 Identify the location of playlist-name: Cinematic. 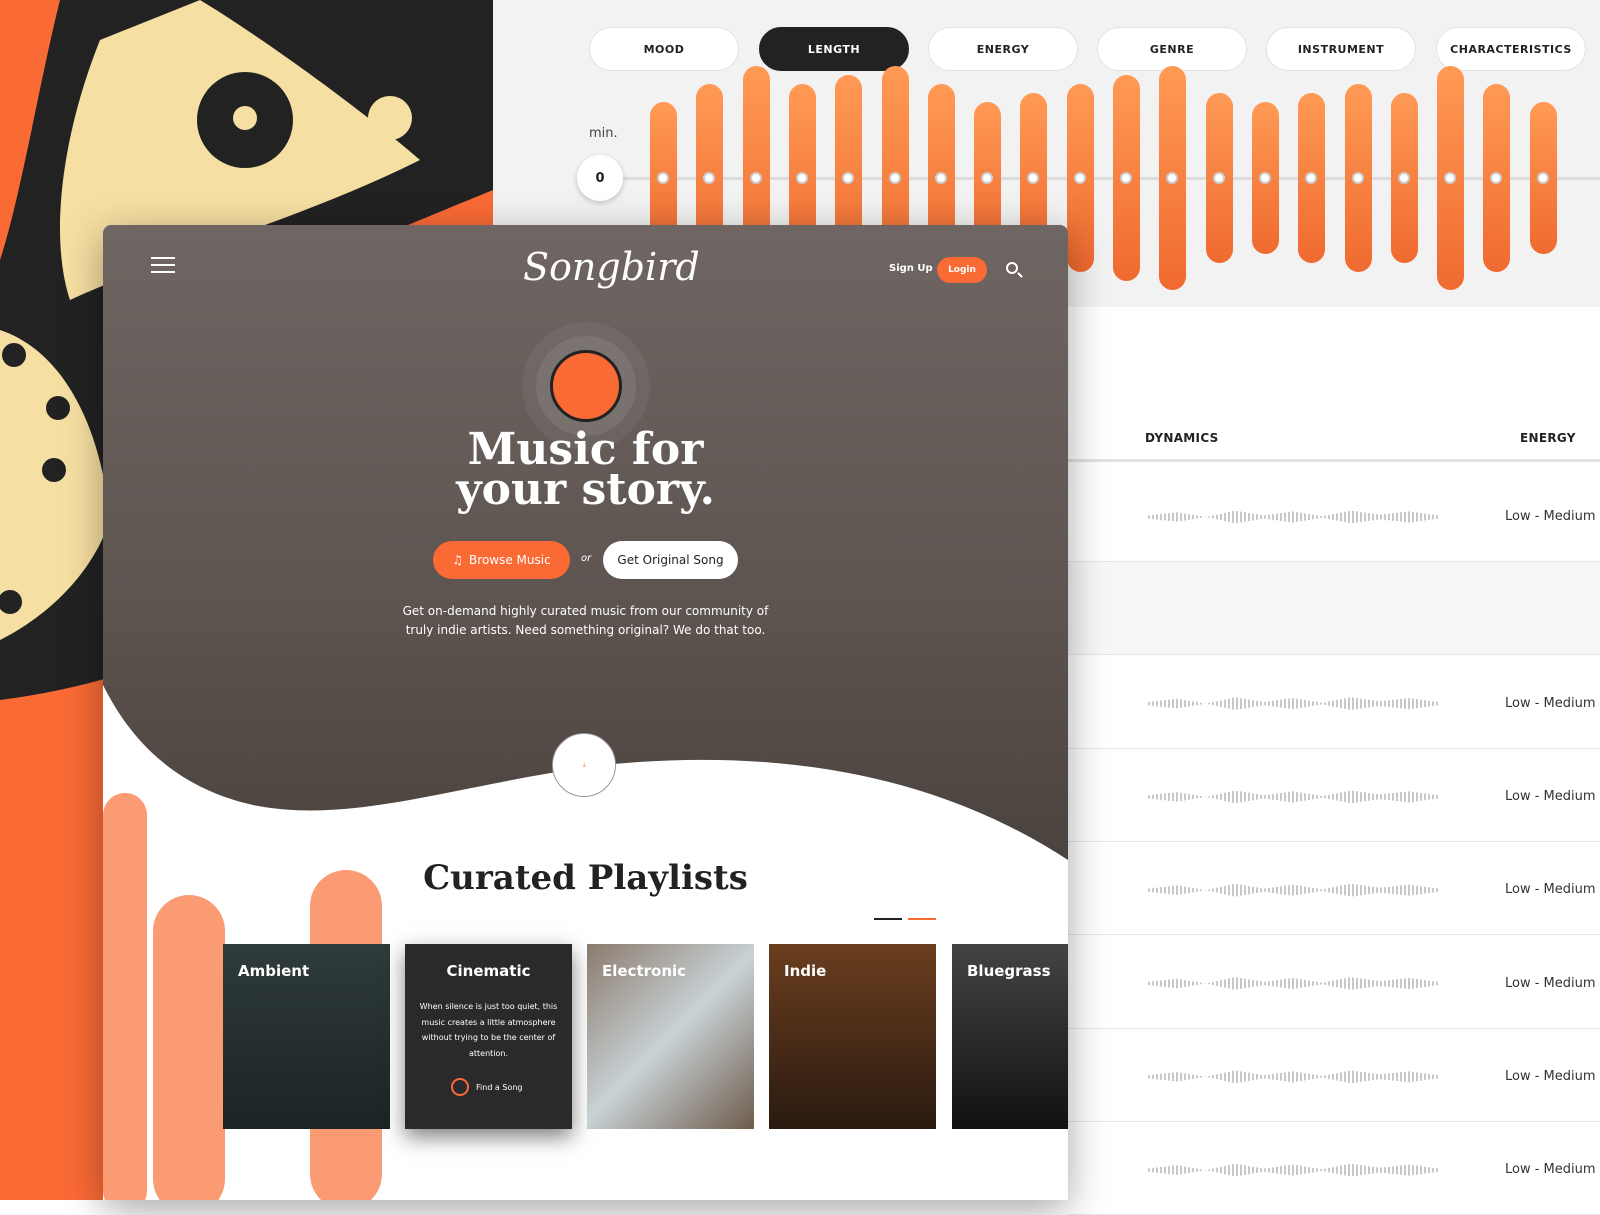
(488, 971).